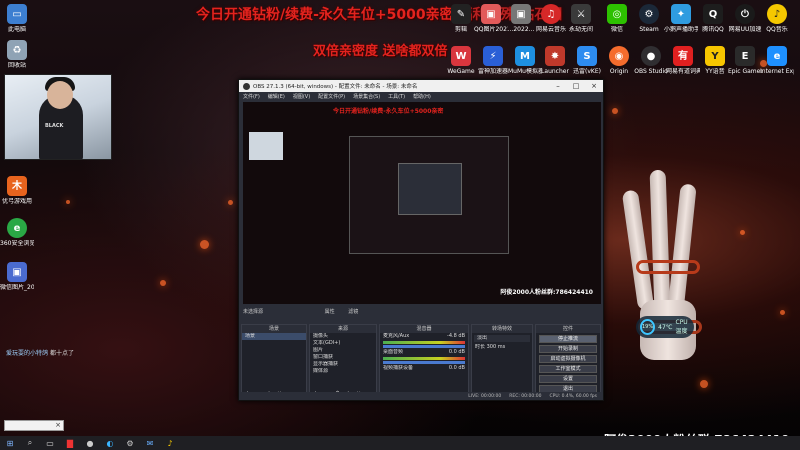 This screenshot has height=450, width=800. I want to click on source-item: 图片, so click(343, 350).